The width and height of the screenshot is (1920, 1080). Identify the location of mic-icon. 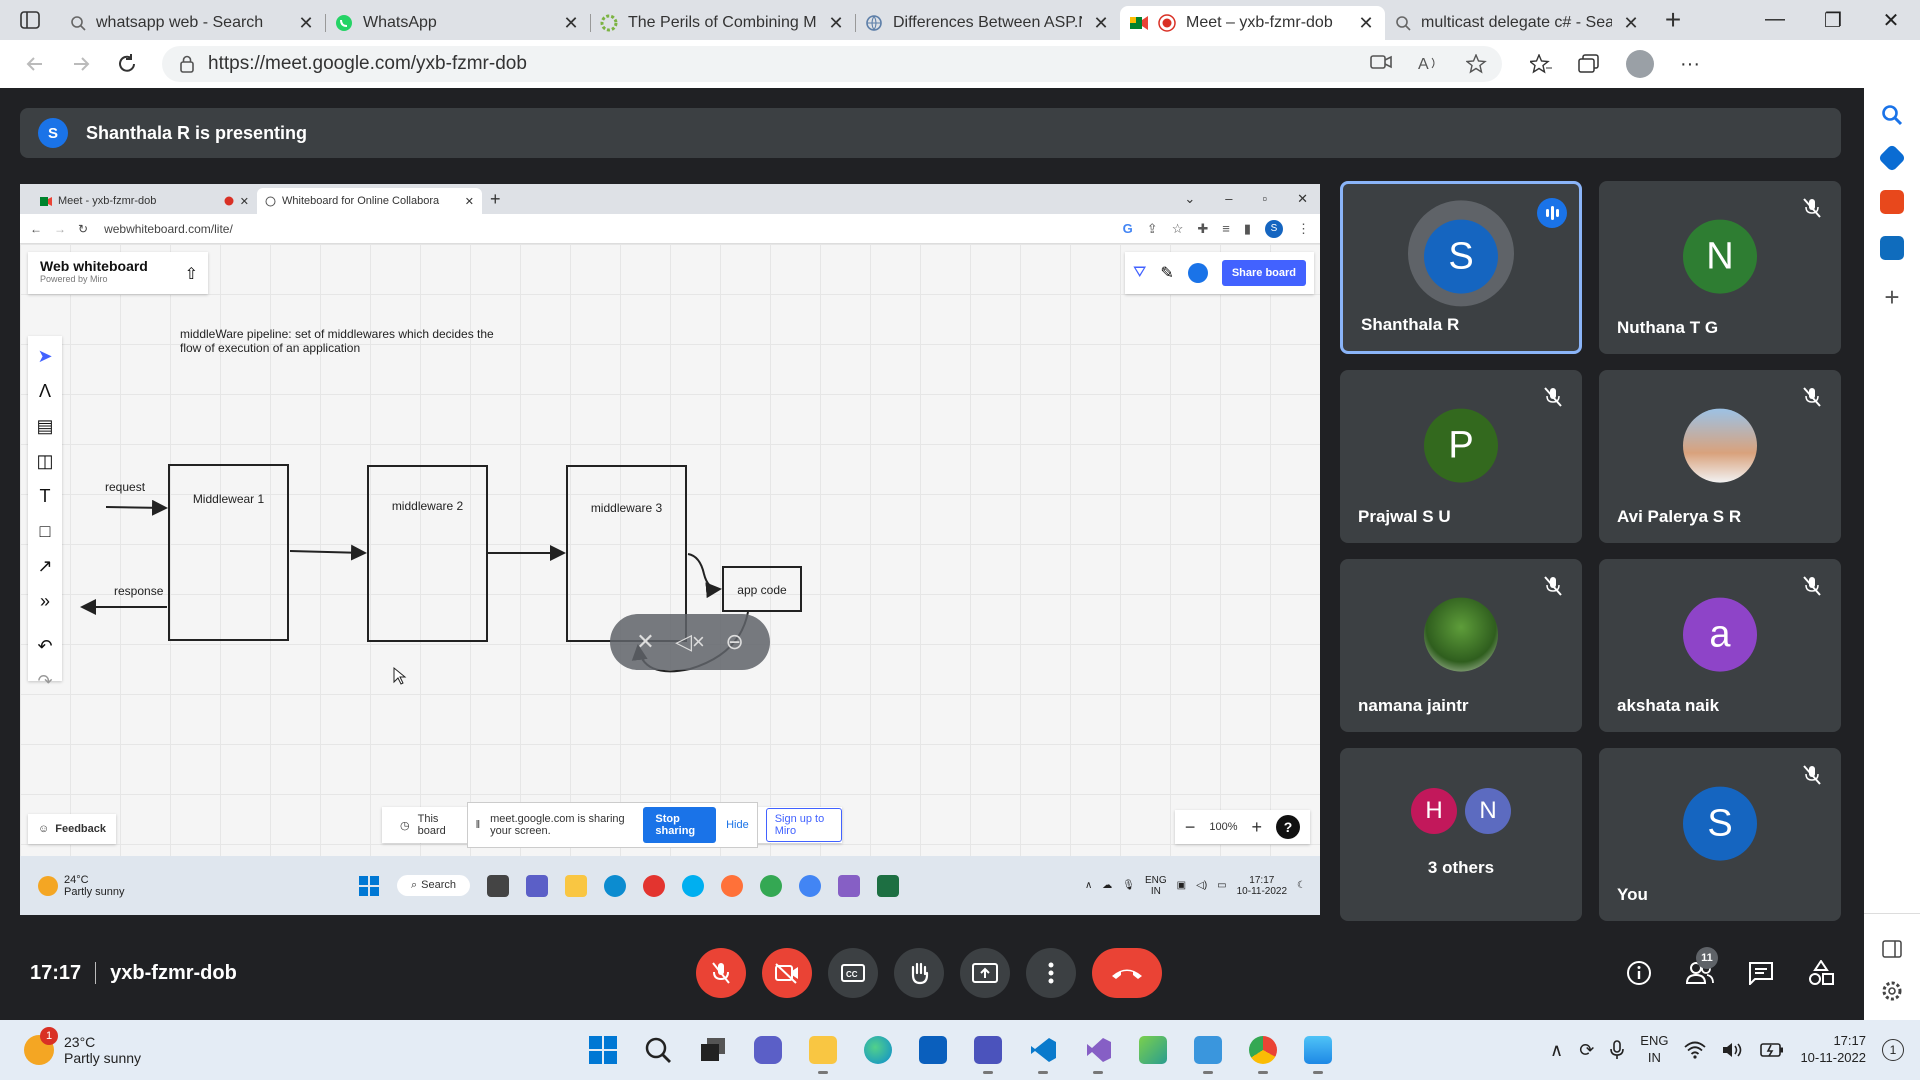
(1617, 1050).